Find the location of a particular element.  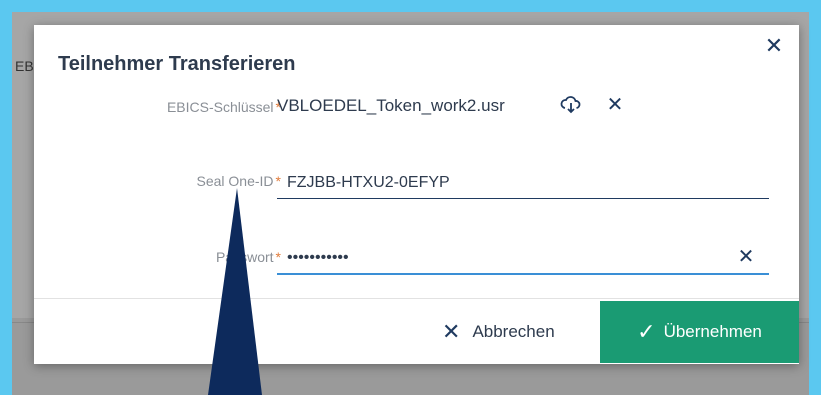

clear-password-icon: ✕ is located at coordinates (746, 257).